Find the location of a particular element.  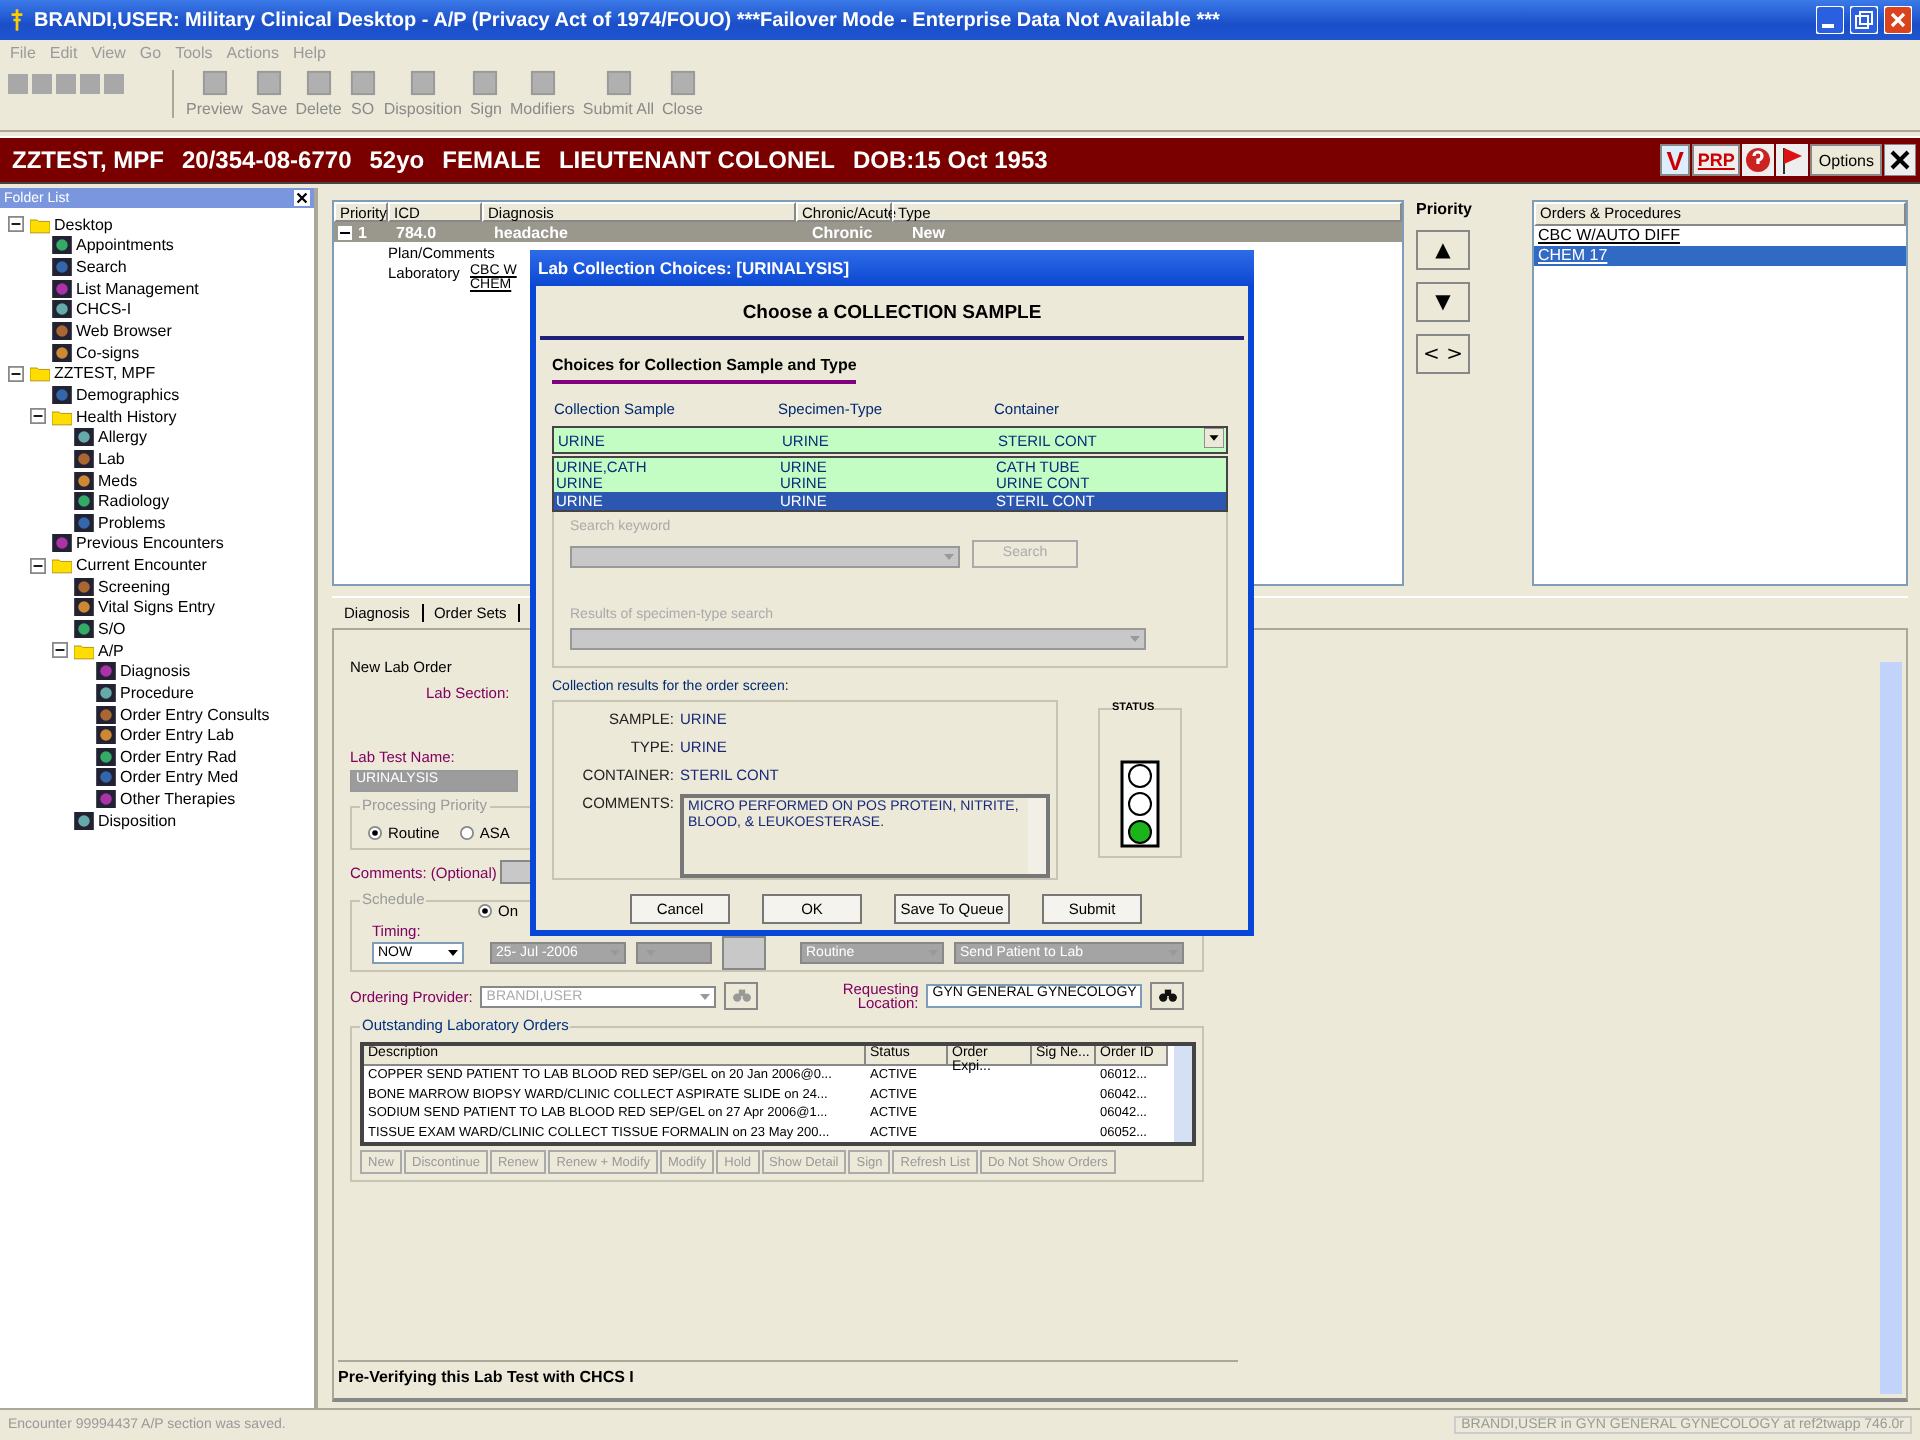

patient-age: 52yo is located at coordinates (397, 160).